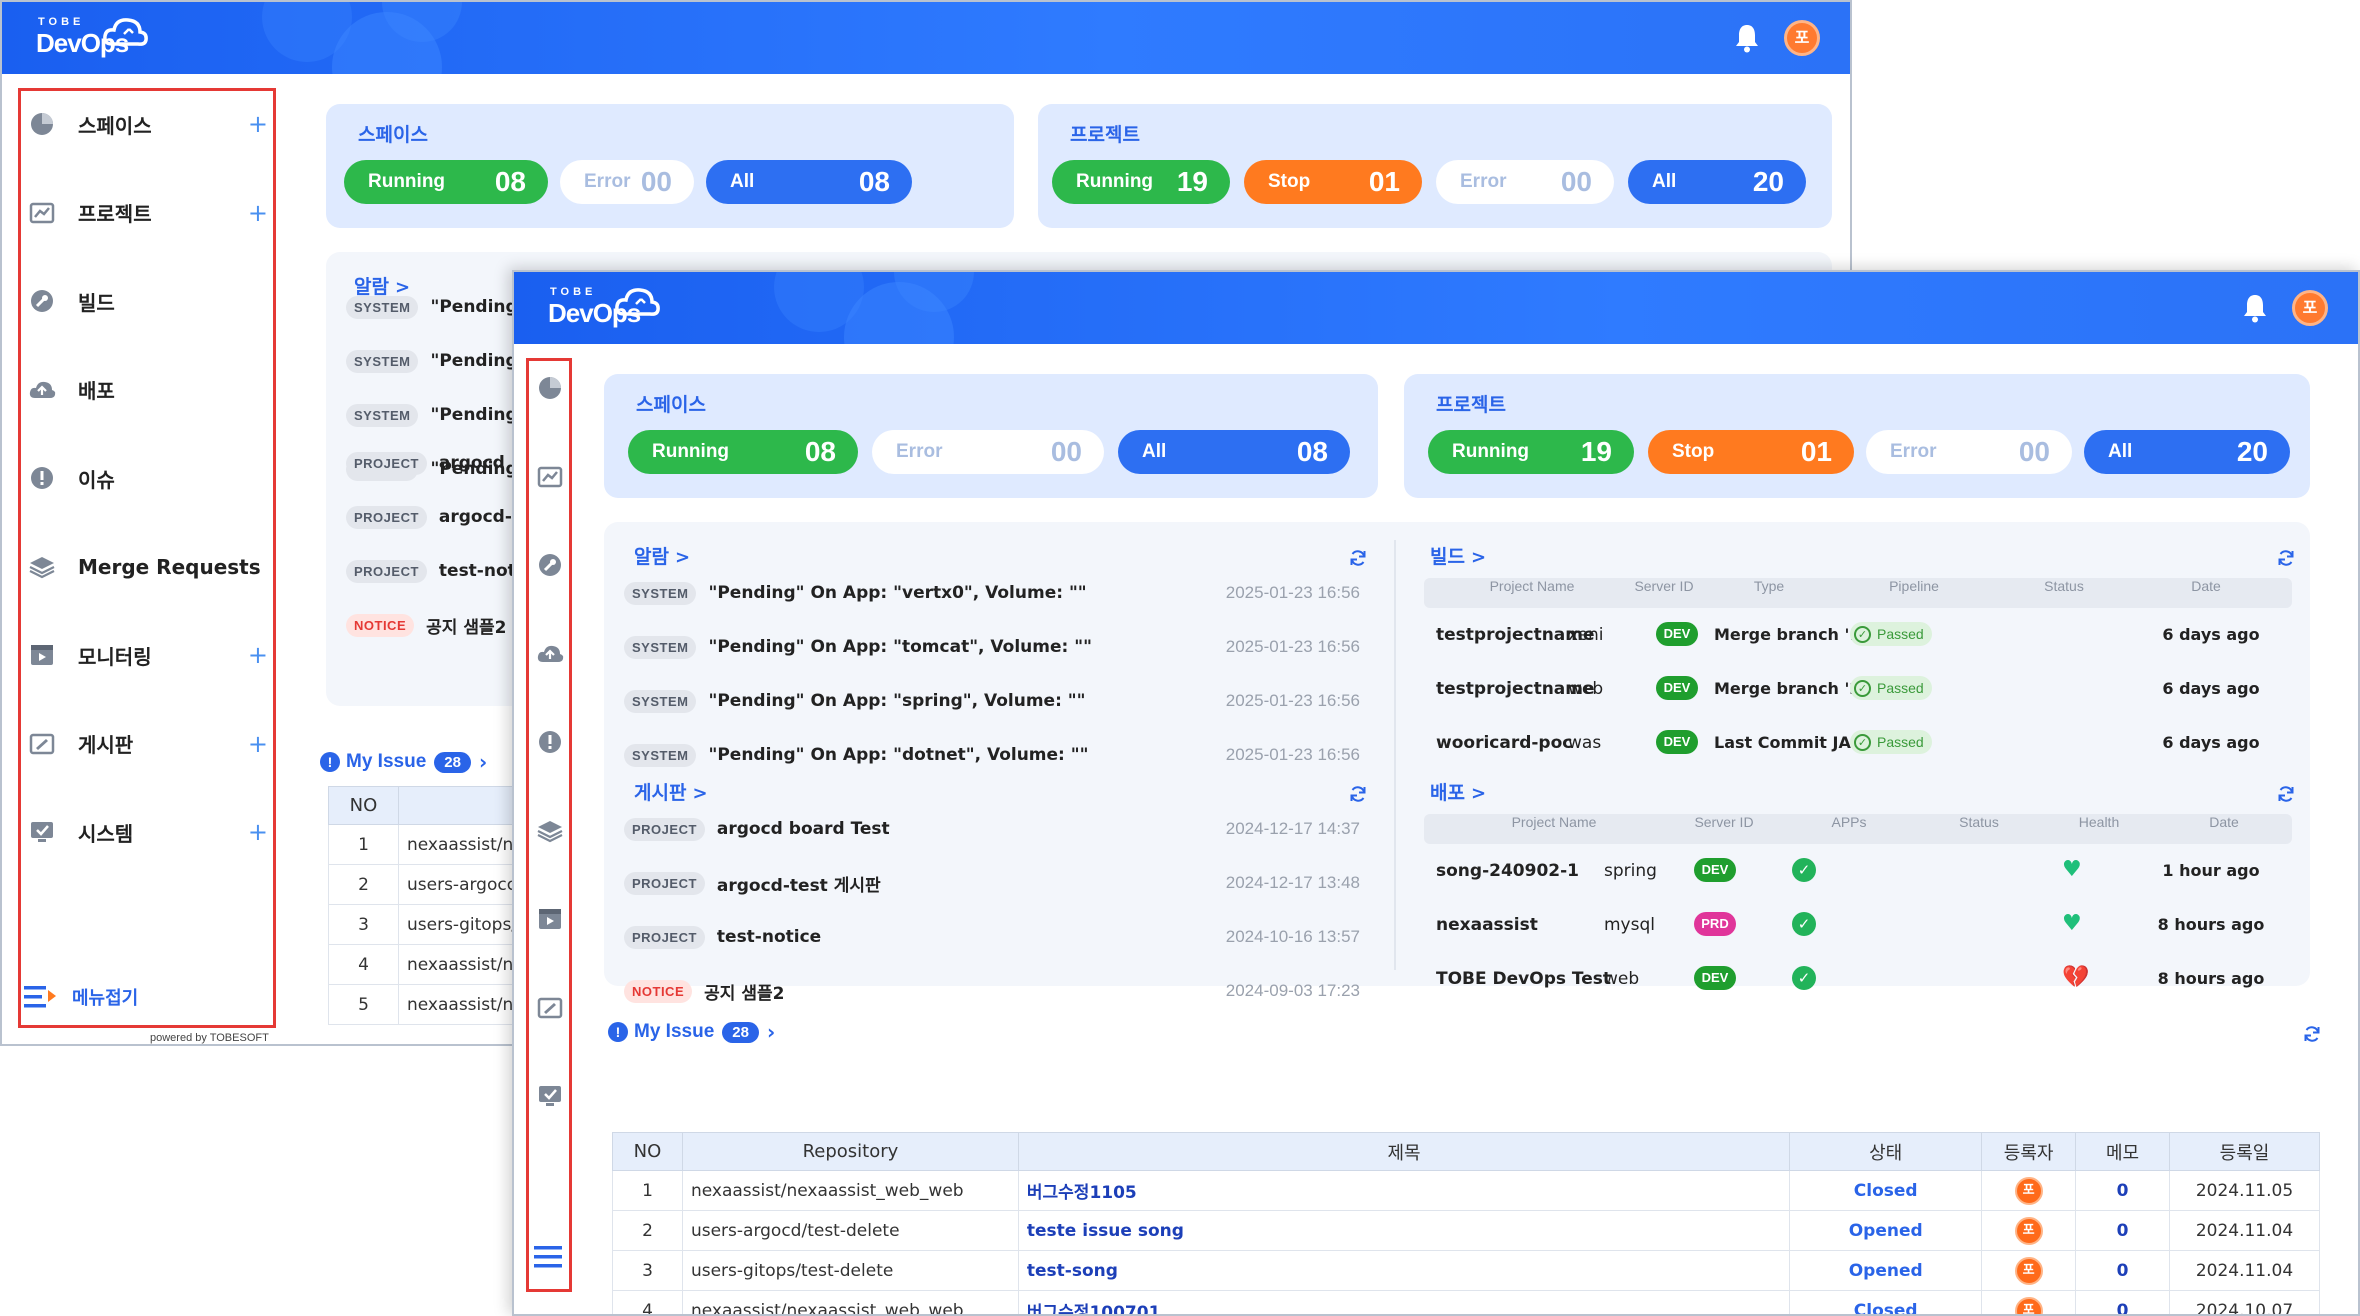  Describe the element at coordinates (1715, 924) in the screenshot. I see `app-badge: PRD` at that location.